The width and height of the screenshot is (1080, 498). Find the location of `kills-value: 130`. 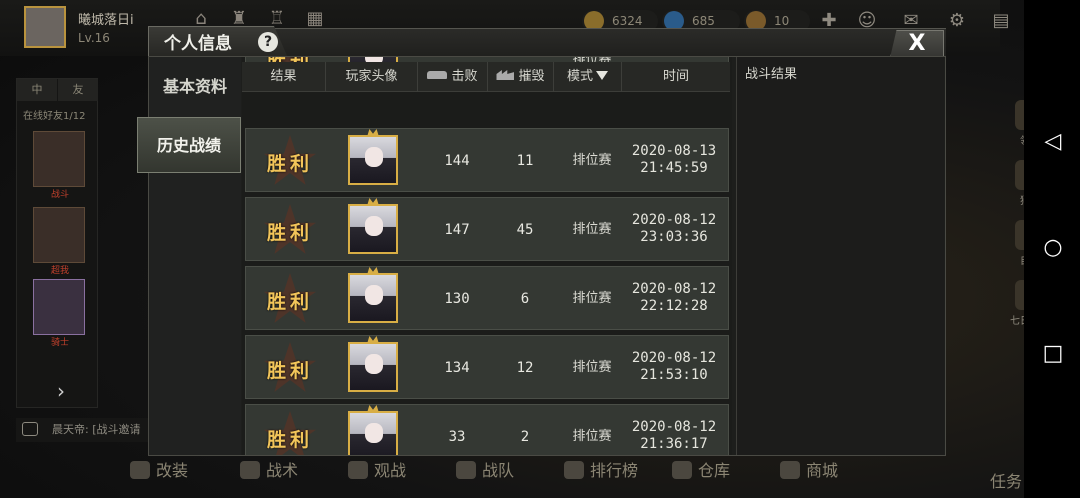

kills-value: 130 is located at coordinates (457, 299).